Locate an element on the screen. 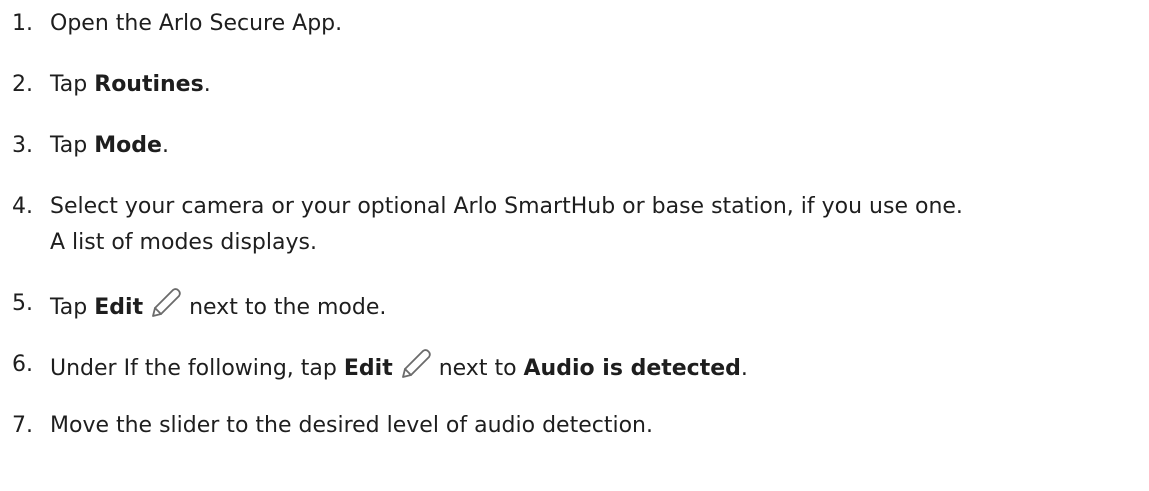  step-text: Tap Mode. is located at coordinates (109, 146).